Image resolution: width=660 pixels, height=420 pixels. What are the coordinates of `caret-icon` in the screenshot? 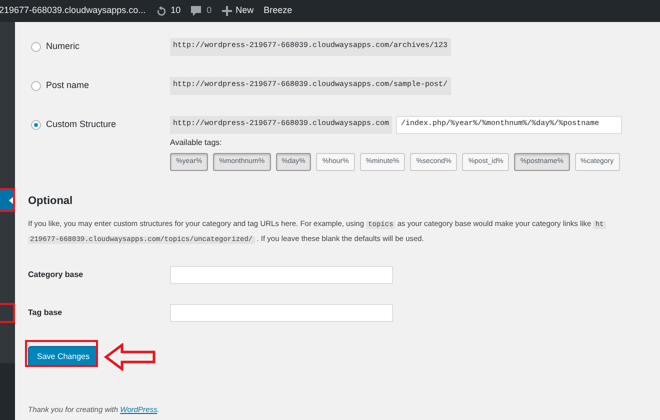 It's located at (11, 200).